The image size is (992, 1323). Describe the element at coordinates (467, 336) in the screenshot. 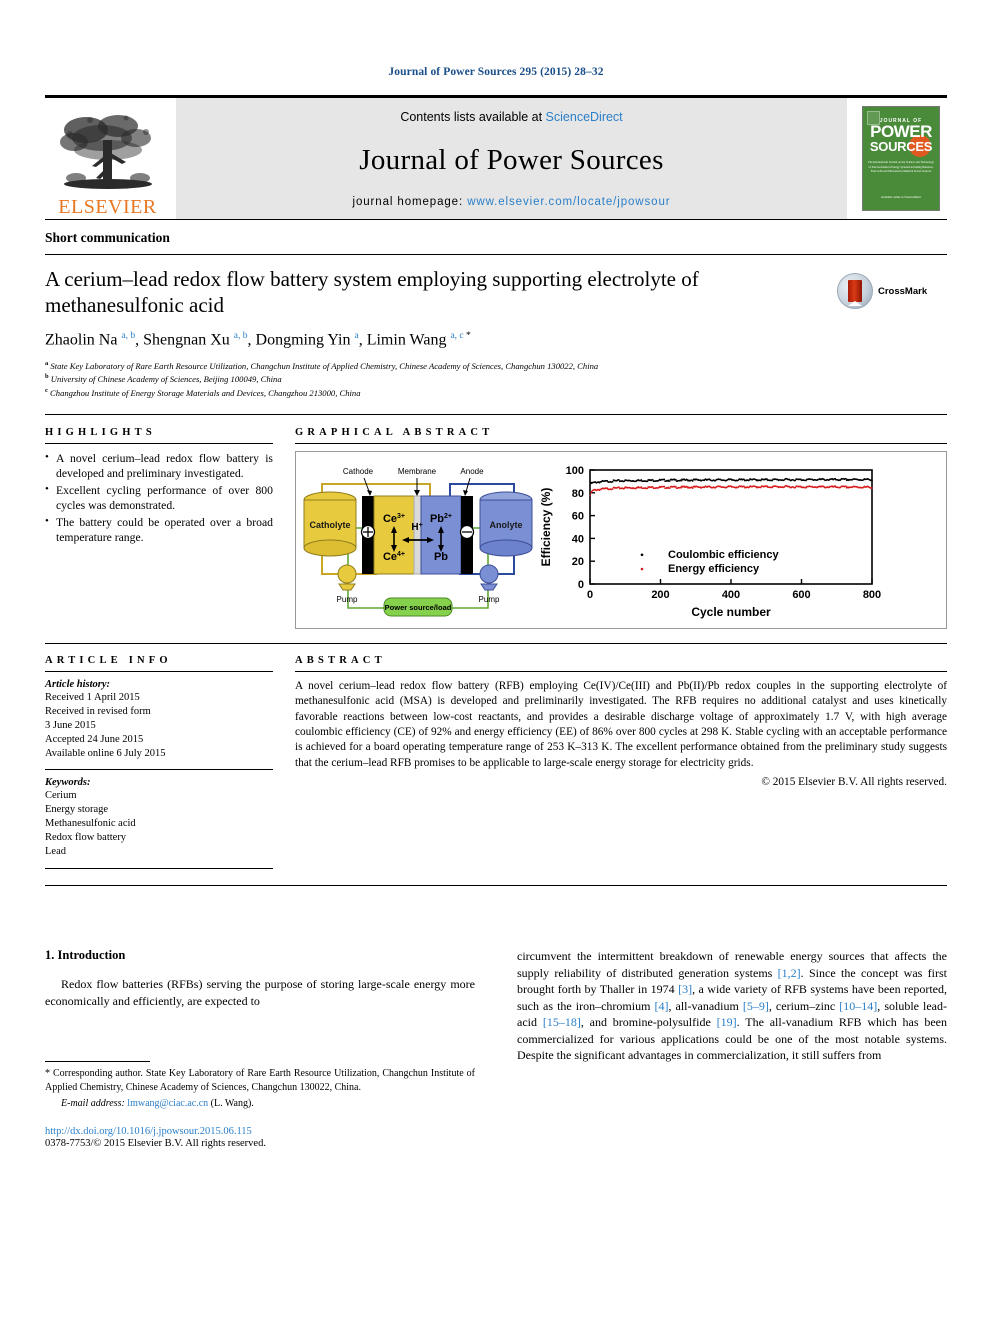

I see `corresponding-author-mark: *` at that location.